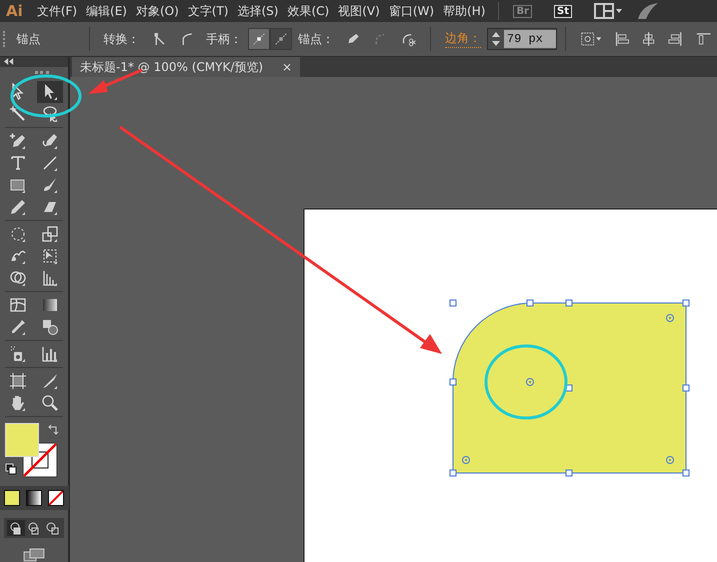 The image size is (717, 562). I want to click on highlight-circle, so click(46, 96).